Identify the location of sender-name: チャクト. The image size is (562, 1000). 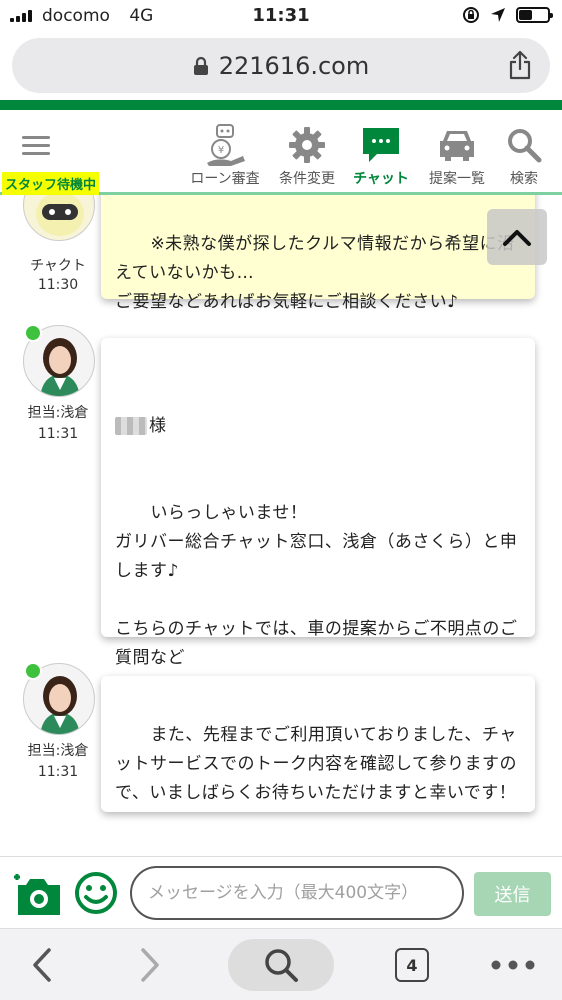
(58, 266).